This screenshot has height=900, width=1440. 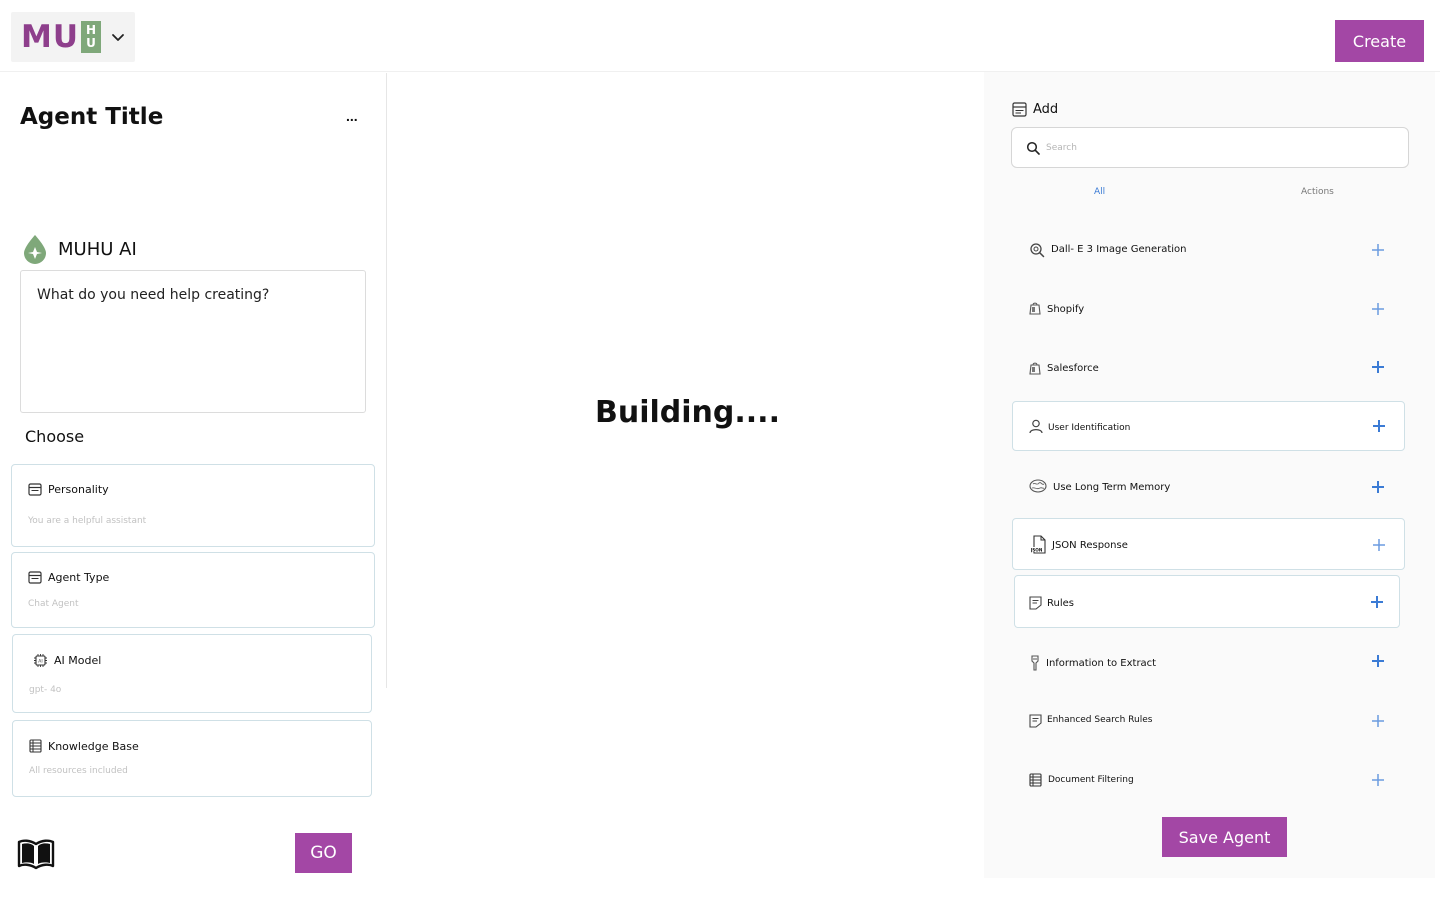 I want to click on tool-label: Use Long Term Memory, so click(x=1112, y=487).